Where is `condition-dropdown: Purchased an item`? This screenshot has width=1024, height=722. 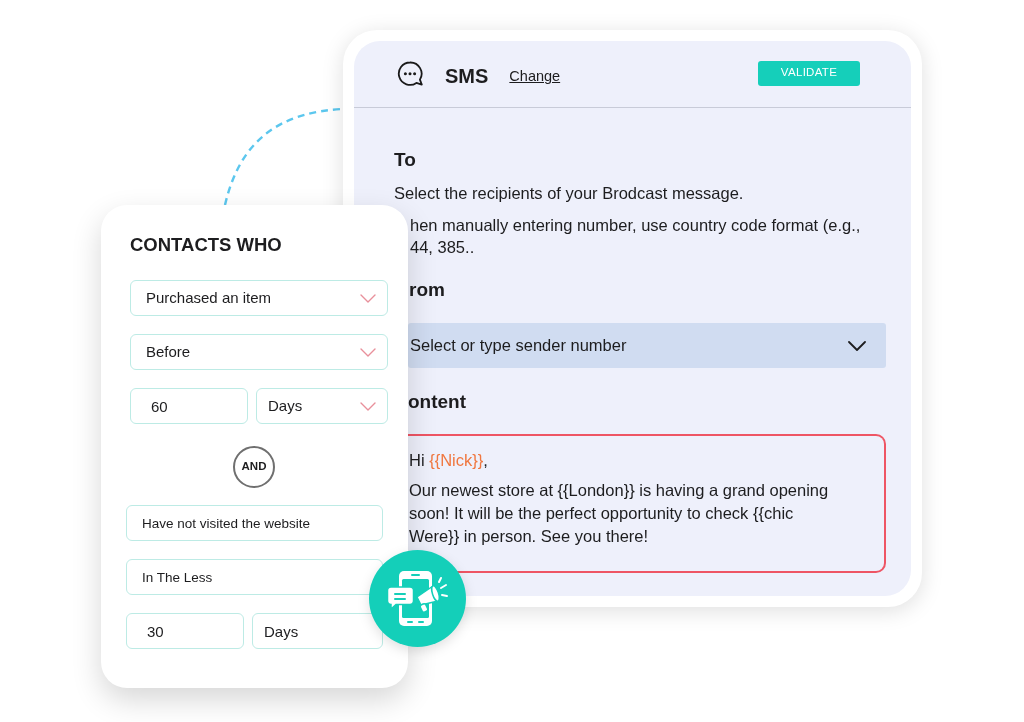
condition-dropdown: Purchased an item is located at coordinates (259, 298).